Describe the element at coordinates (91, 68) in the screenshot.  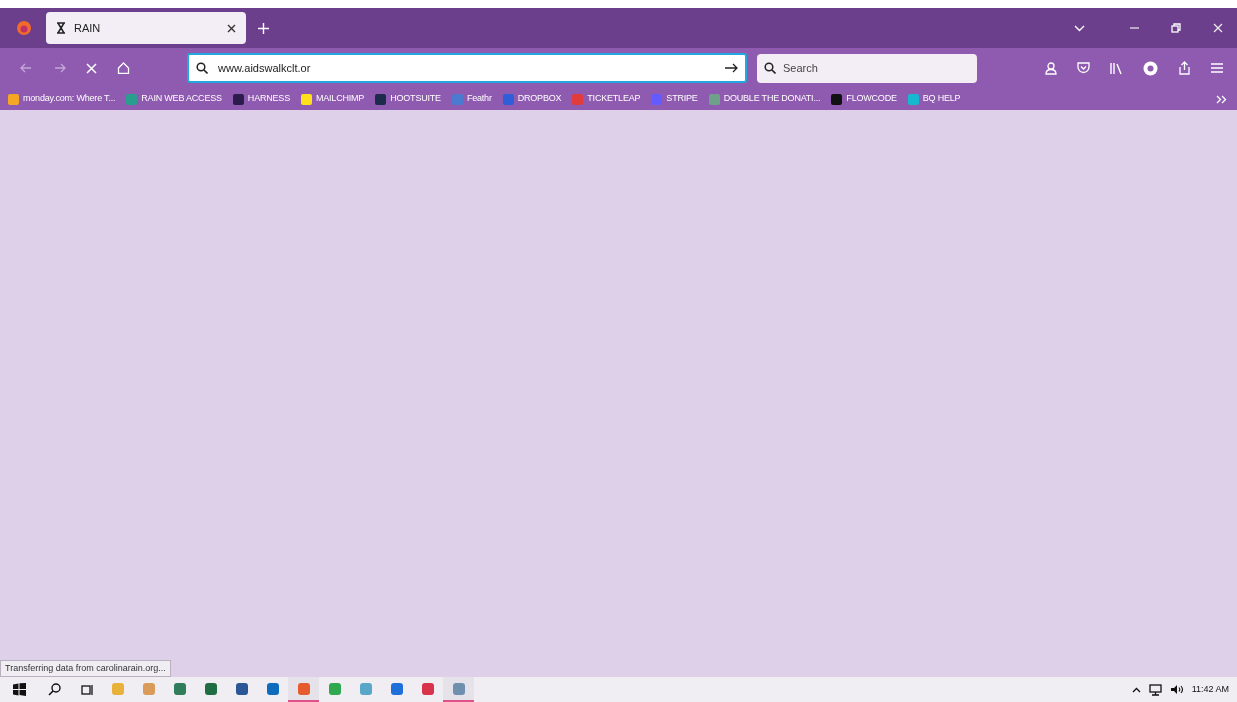
I see `stop-icon` at that location.